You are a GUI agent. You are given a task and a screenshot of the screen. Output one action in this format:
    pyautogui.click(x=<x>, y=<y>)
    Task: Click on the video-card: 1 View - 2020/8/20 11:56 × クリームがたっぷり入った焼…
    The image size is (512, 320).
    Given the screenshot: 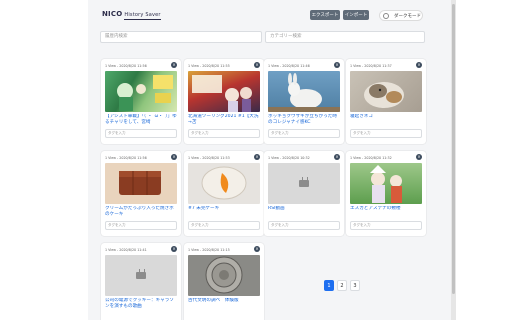 What is the action you would take?
    pyautogui.click(x=141, y=193)
    